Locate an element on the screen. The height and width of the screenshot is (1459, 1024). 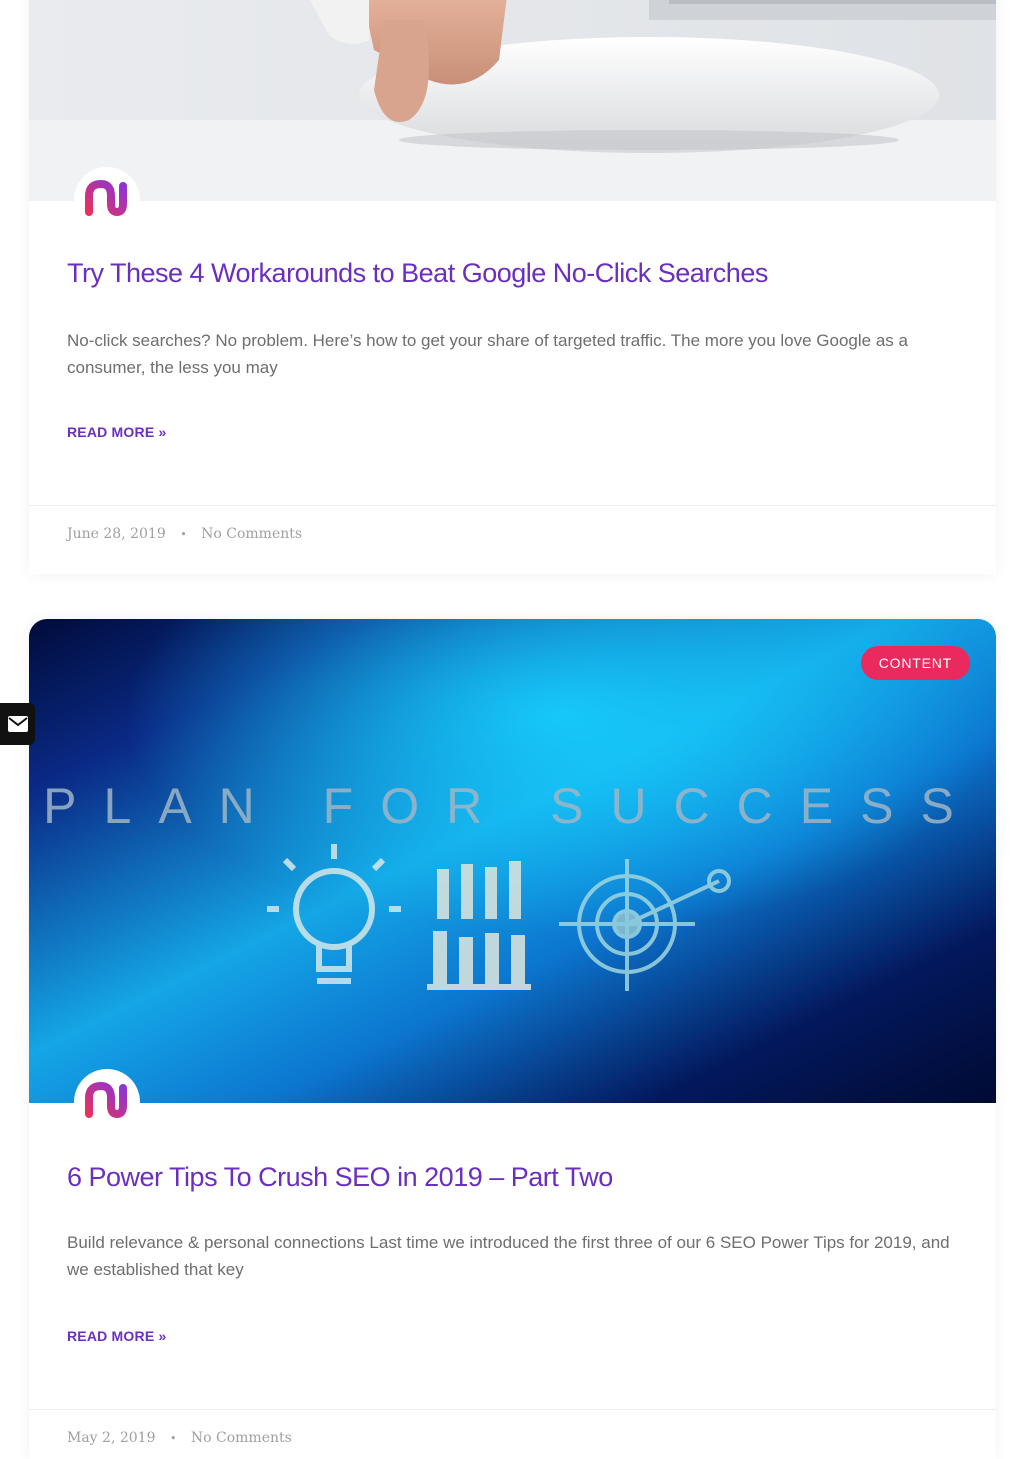
post-date: June 28, 2019 is located at coordinates (116, 534).